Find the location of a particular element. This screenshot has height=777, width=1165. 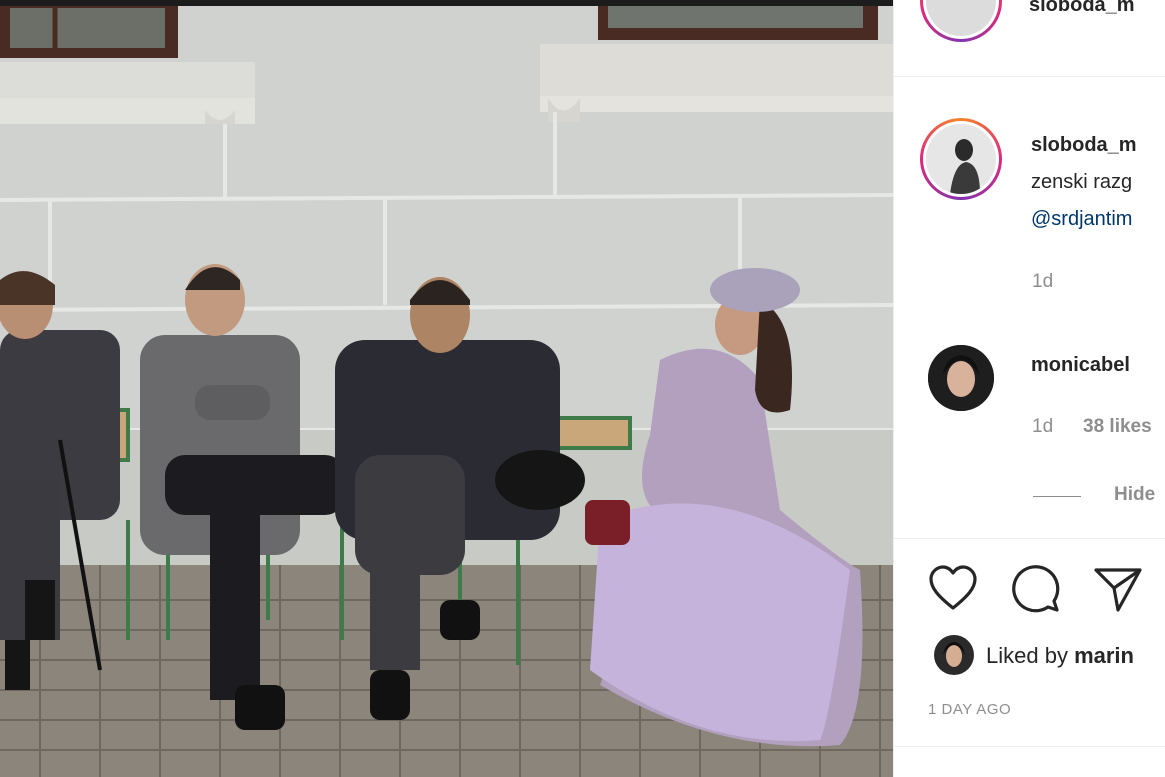

comment-likes: 38 likes is located at coordinates (1117, 427).